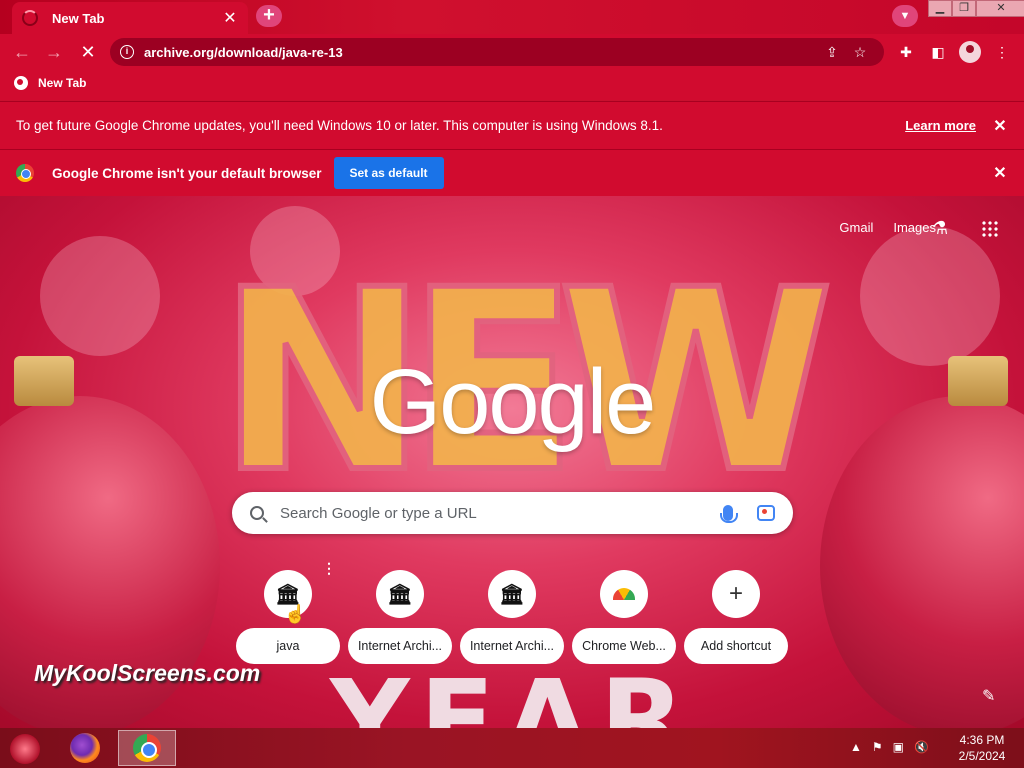 This screenshot has width=1024, height=768. I want to click on bookmark-label: New Tab, so click(62, 83).